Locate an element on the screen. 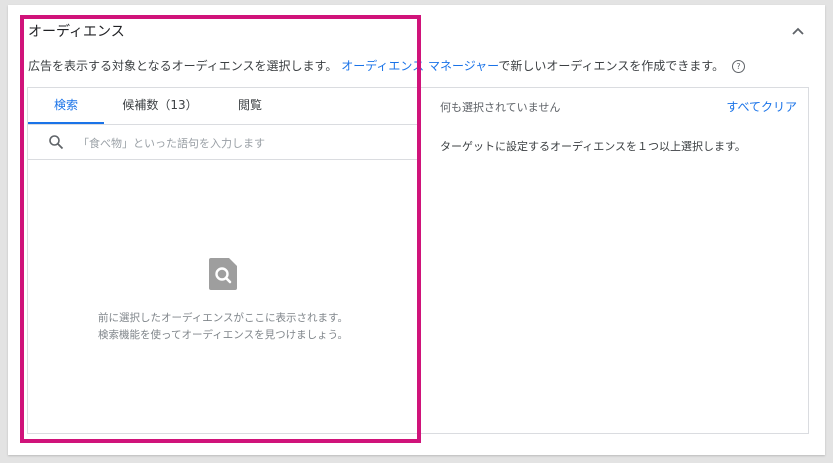 Image resolution: width=833 pixels, height=463 pixels. collapse-button is located at coordinates (798, 31).